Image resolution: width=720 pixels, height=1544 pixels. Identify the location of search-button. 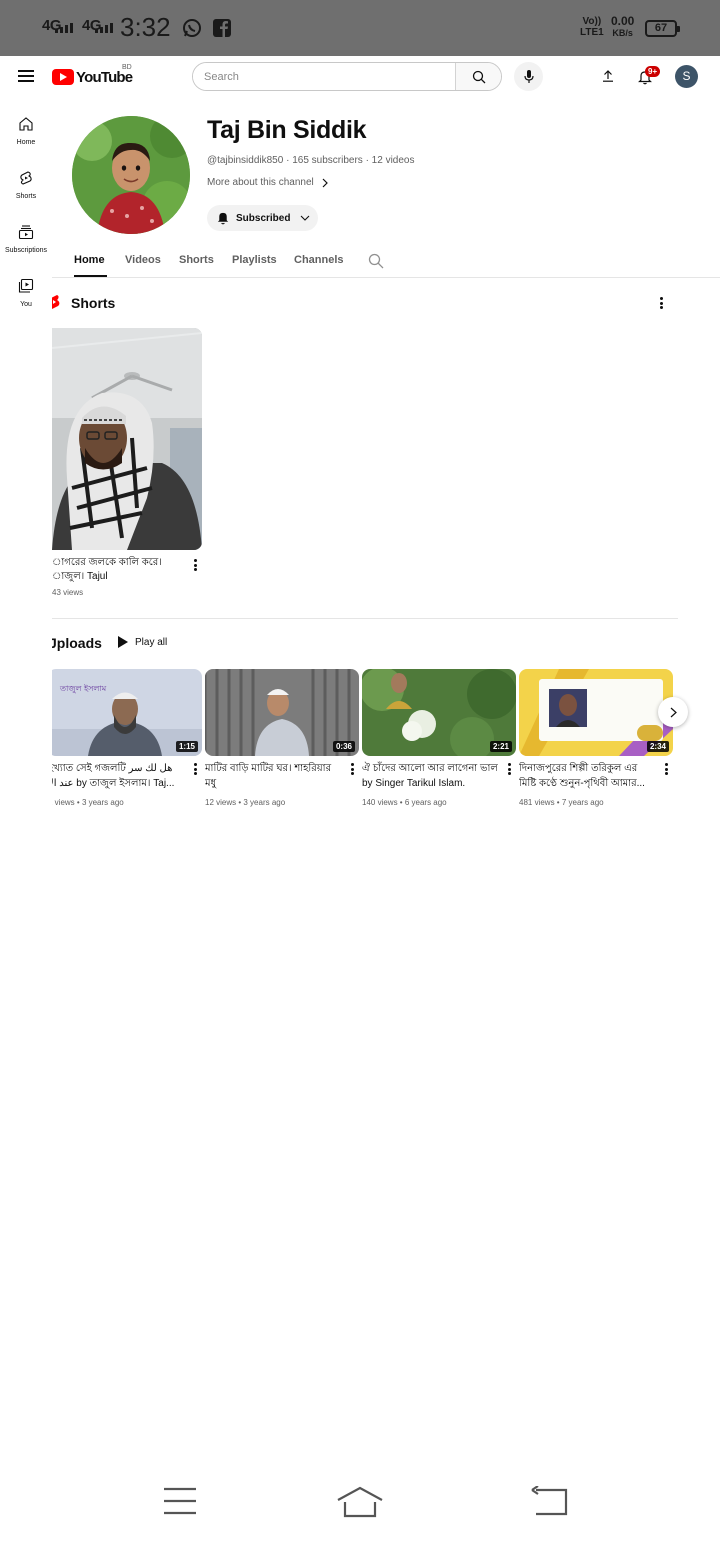
(478, 76).